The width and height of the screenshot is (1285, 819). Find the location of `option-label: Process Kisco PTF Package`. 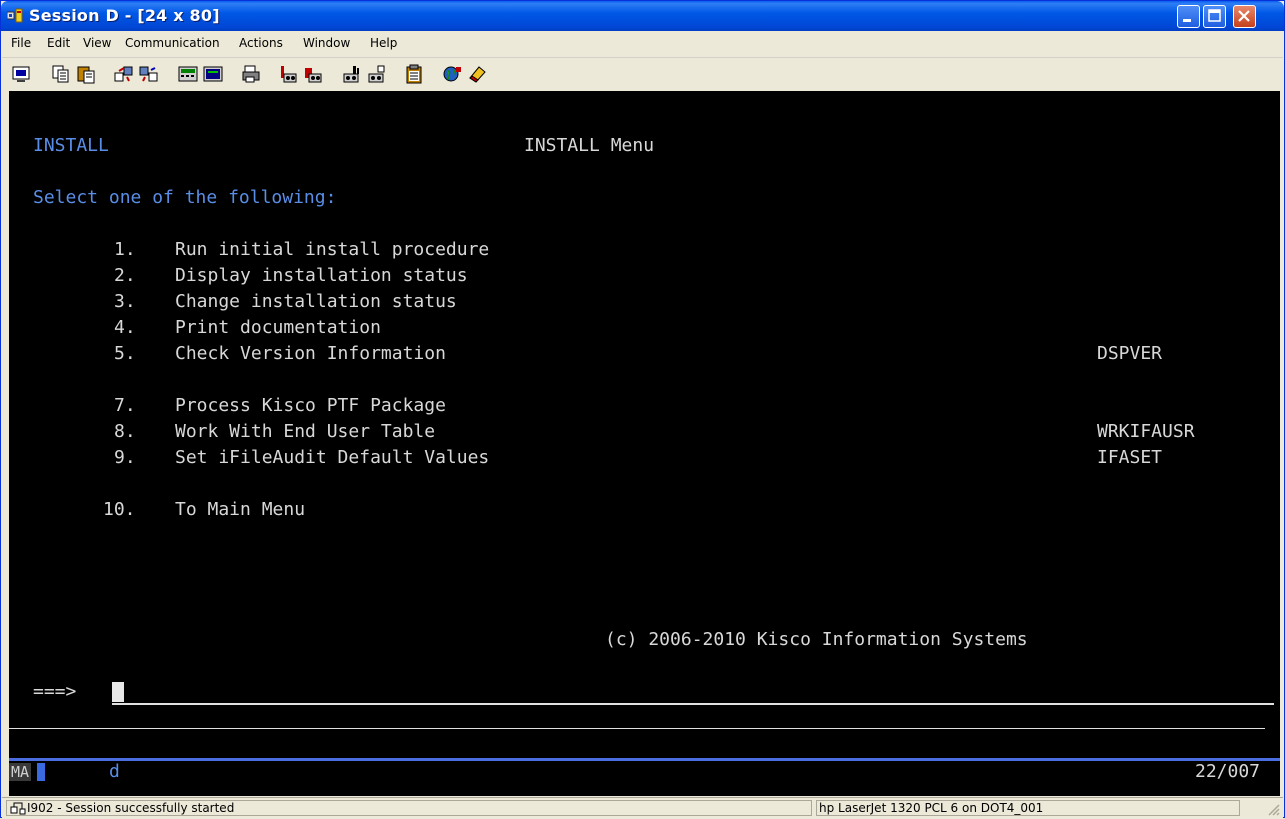

option-label: Process Kisco PTF Package is located at coordinates (310, 406).